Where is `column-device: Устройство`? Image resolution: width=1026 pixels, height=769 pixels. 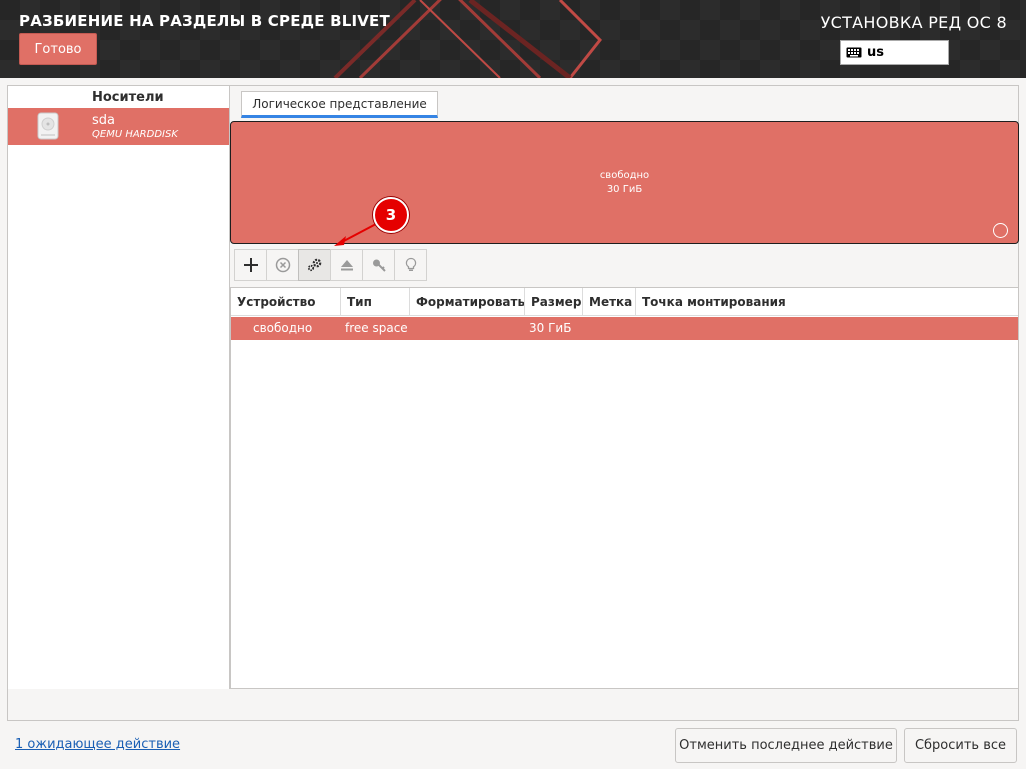 column-device: Устройство is located at coordinates (286, 302).